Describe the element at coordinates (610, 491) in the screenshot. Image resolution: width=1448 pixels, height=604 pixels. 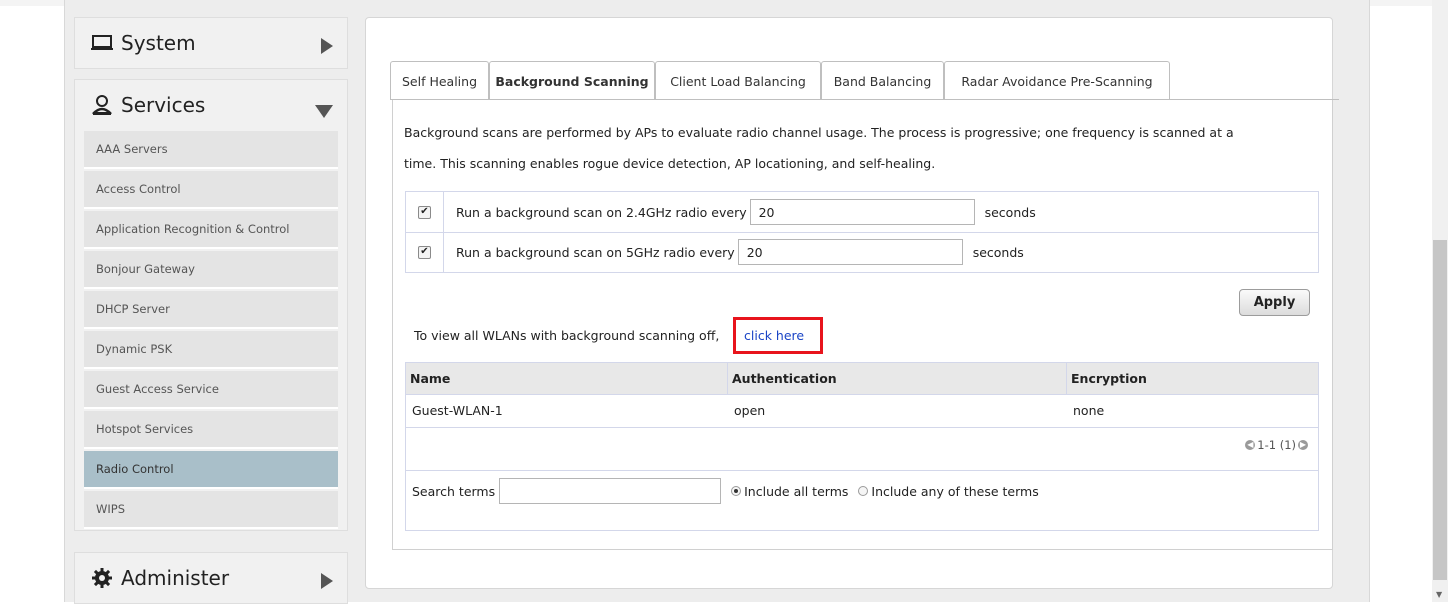
I see `search-terms-input` at that location.